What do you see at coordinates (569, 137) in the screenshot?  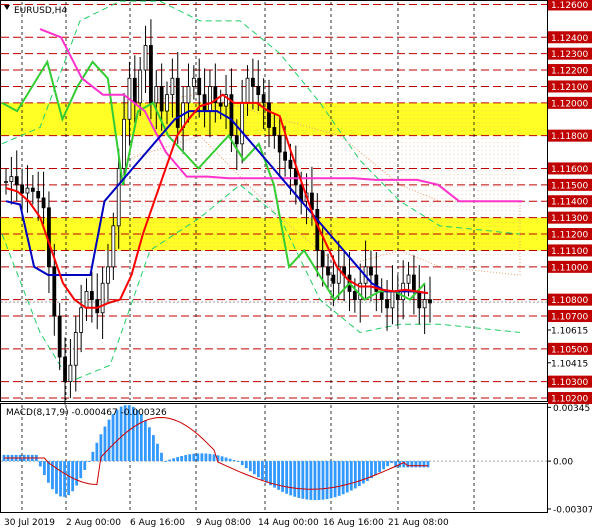 I see `price-label: 1.11800` at bounding box center [569, 137].